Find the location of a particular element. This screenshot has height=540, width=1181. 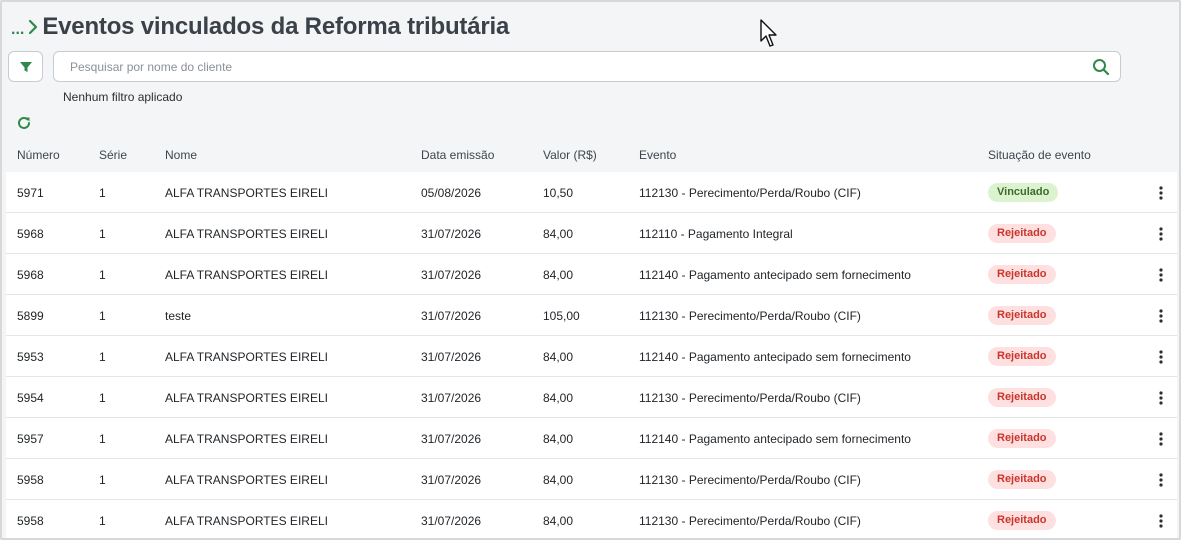

search-box is located at coordinates (587, 66).